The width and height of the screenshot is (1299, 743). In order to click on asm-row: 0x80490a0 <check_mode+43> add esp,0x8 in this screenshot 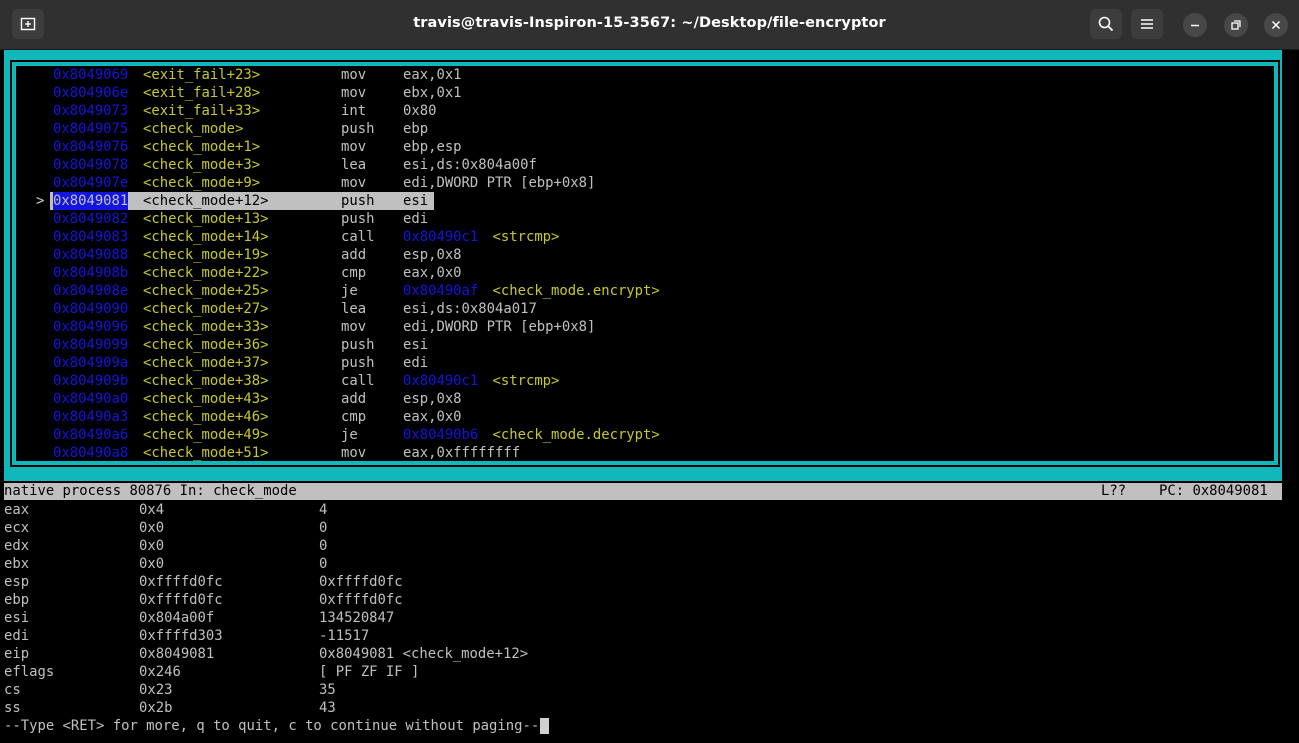, I will do `click(645, 399)`.